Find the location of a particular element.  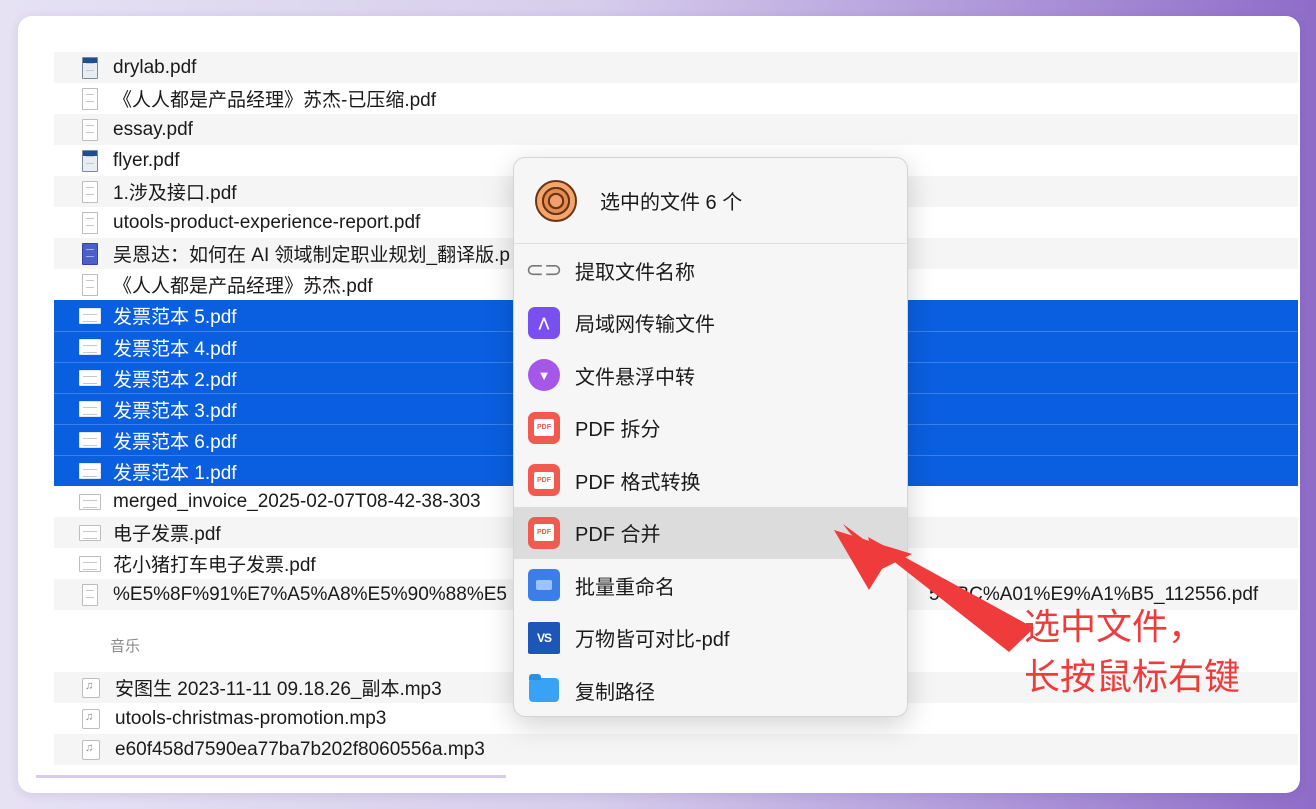

annotation-line-2: 长按鼠标右键 is located at coordinates (1132, 677).